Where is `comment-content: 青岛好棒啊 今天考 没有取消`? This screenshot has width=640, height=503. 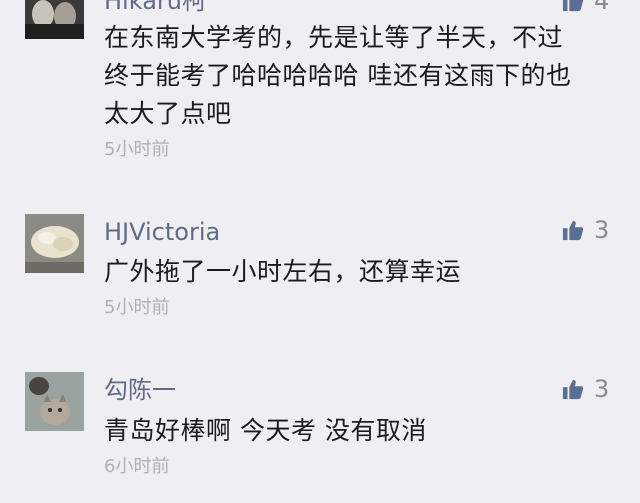 comment-content: 青岛好棒啊 今天考 没有取消 is located at coordinates (364, 431).